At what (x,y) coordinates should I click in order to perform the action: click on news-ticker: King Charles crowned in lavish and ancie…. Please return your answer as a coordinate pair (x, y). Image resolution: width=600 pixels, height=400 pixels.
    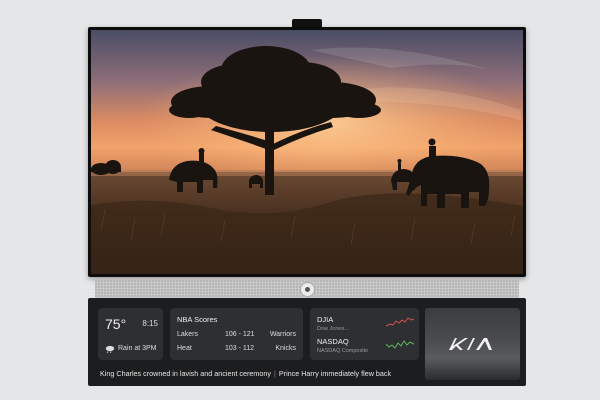
    Looking at the image, I should click on (260, 375).